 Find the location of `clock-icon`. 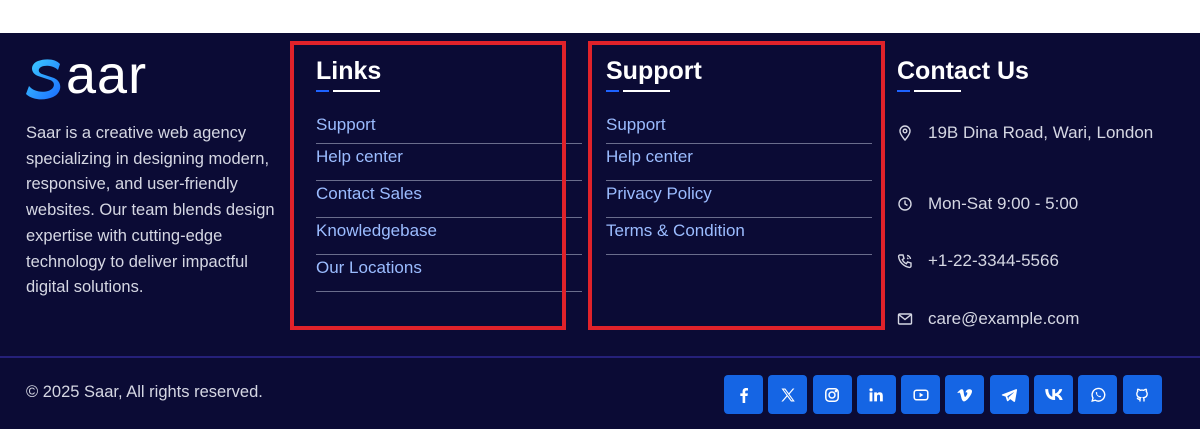

clock-icon is located at coordinates (905, 204).